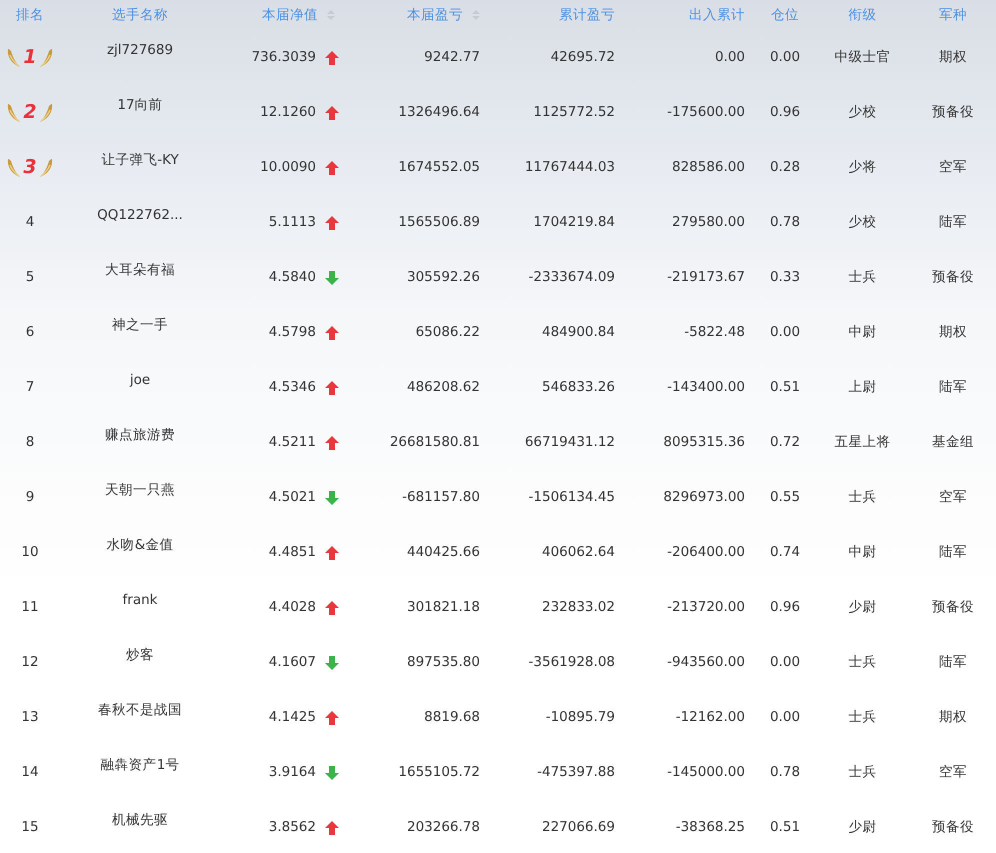 The width and height of the screenshot is (996, 853). Describe the element at coordinates (443, 388) in the screenshot. I see `period-pnl: 486208.62` at that location.